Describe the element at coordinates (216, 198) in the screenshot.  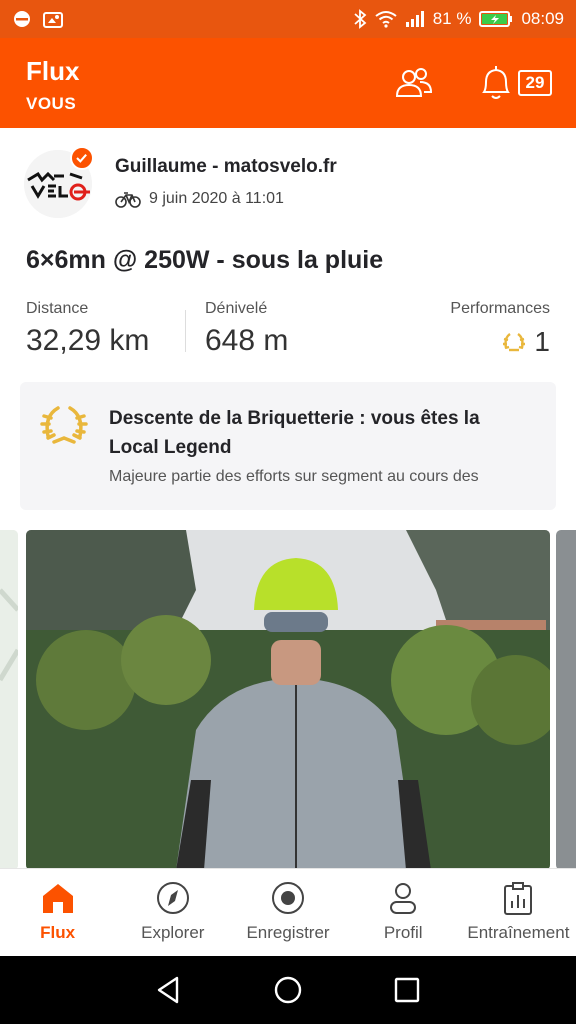
I see `activity-date: 9 juin 2020 à 11:01` at that location.